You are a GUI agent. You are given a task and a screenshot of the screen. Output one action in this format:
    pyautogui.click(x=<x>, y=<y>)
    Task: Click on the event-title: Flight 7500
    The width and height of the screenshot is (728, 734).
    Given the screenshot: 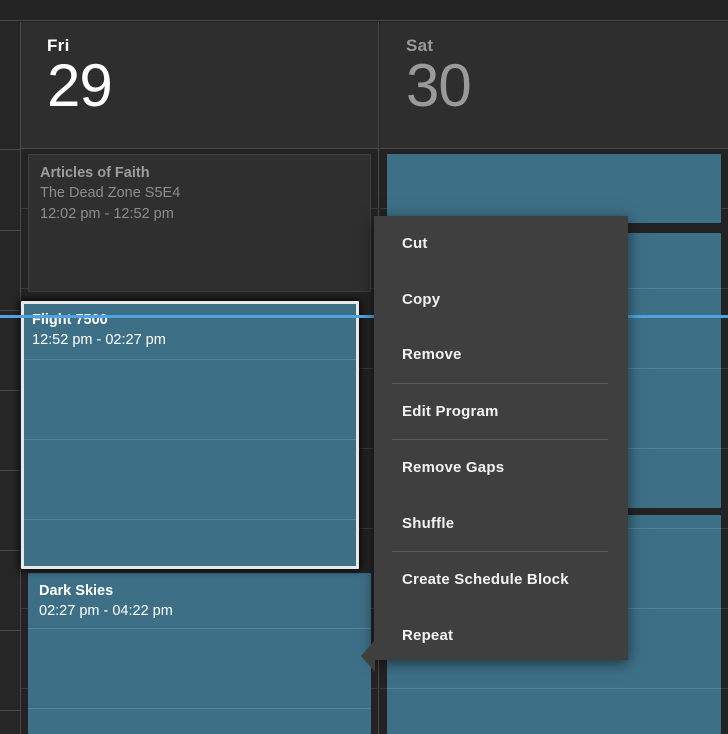 What is the action you would take?
    pyautogui.click(x=70, y=320)
    